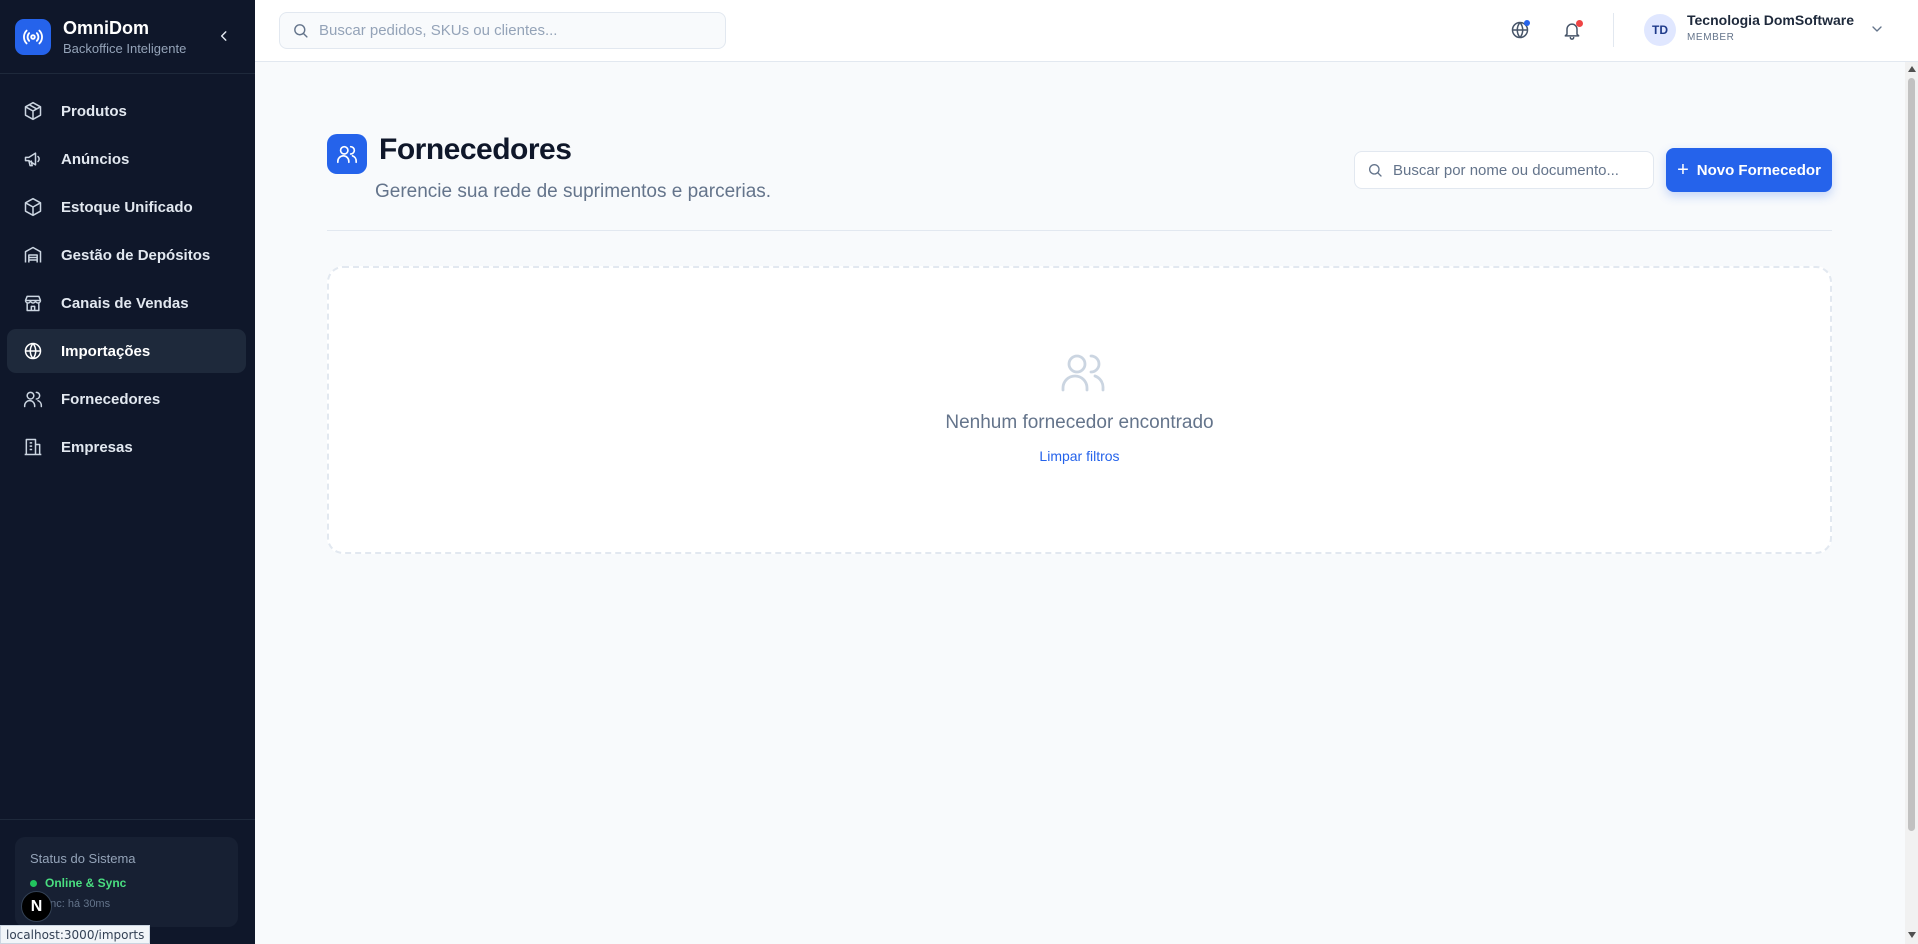 The width and height of the screenshot is (1918, 944). Describe the element at coordinates (1520, 30) in the screenshot. I see `language-button` at that location.